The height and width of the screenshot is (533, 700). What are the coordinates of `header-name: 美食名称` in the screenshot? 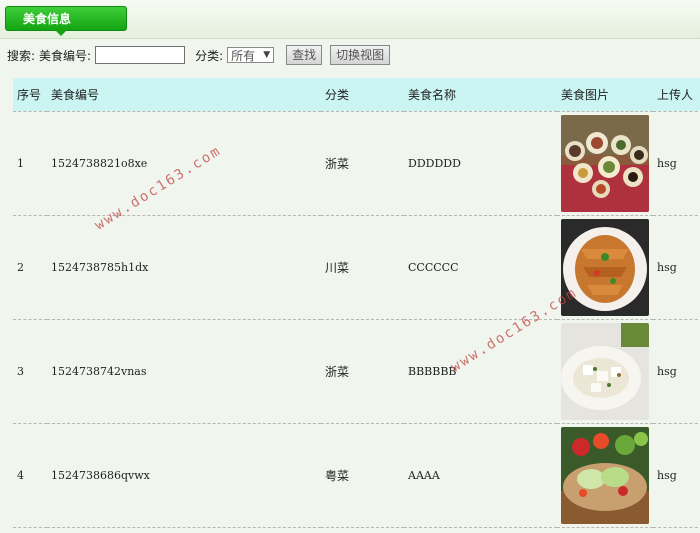 It's located at (480, 95).